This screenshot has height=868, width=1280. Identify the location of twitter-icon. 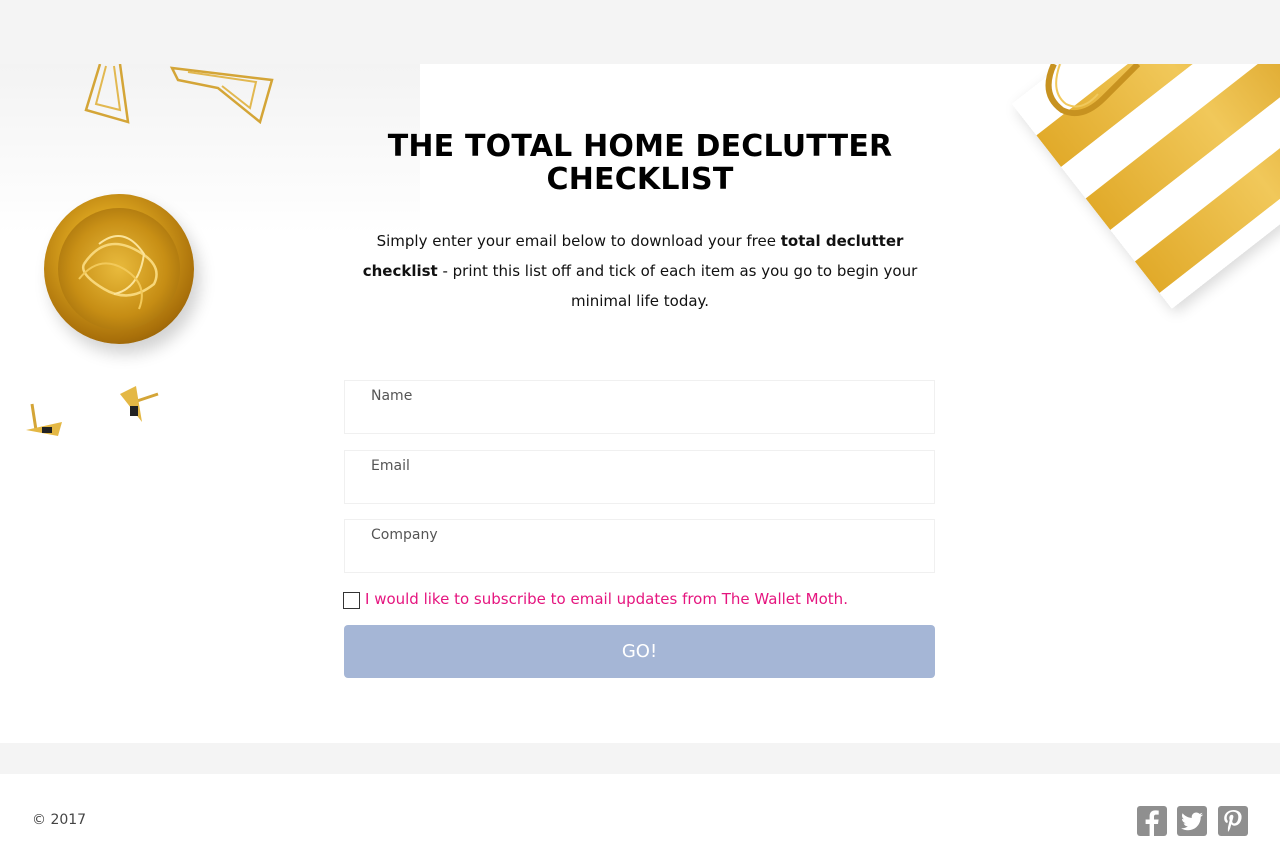
(1192, 821).